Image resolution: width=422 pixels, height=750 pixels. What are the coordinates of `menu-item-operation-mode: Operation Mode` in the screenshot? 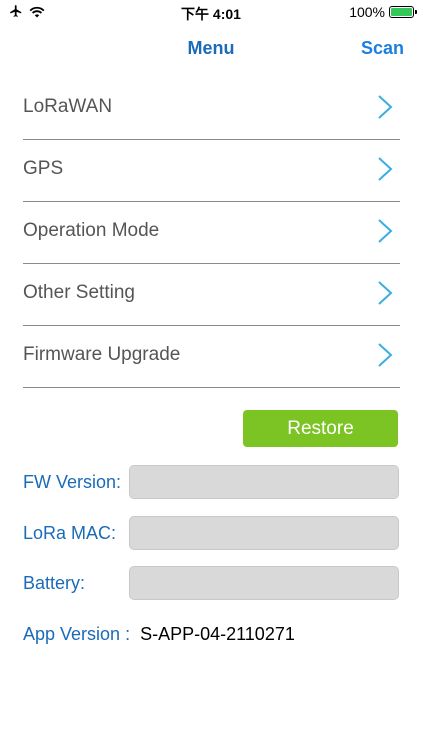 It's located at (211, 233).